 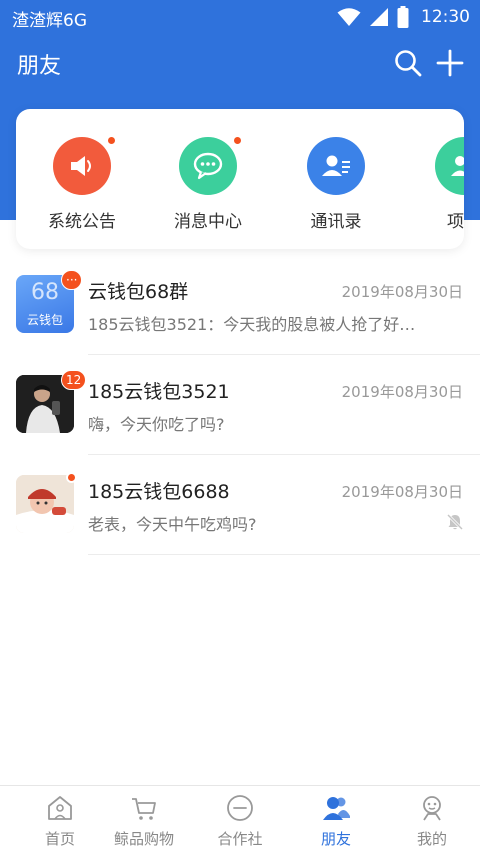 What do you see at coordinates (240, 64) in the screenshot?
I see `top-navigation: 朋友` at bounding box center [240, 64].